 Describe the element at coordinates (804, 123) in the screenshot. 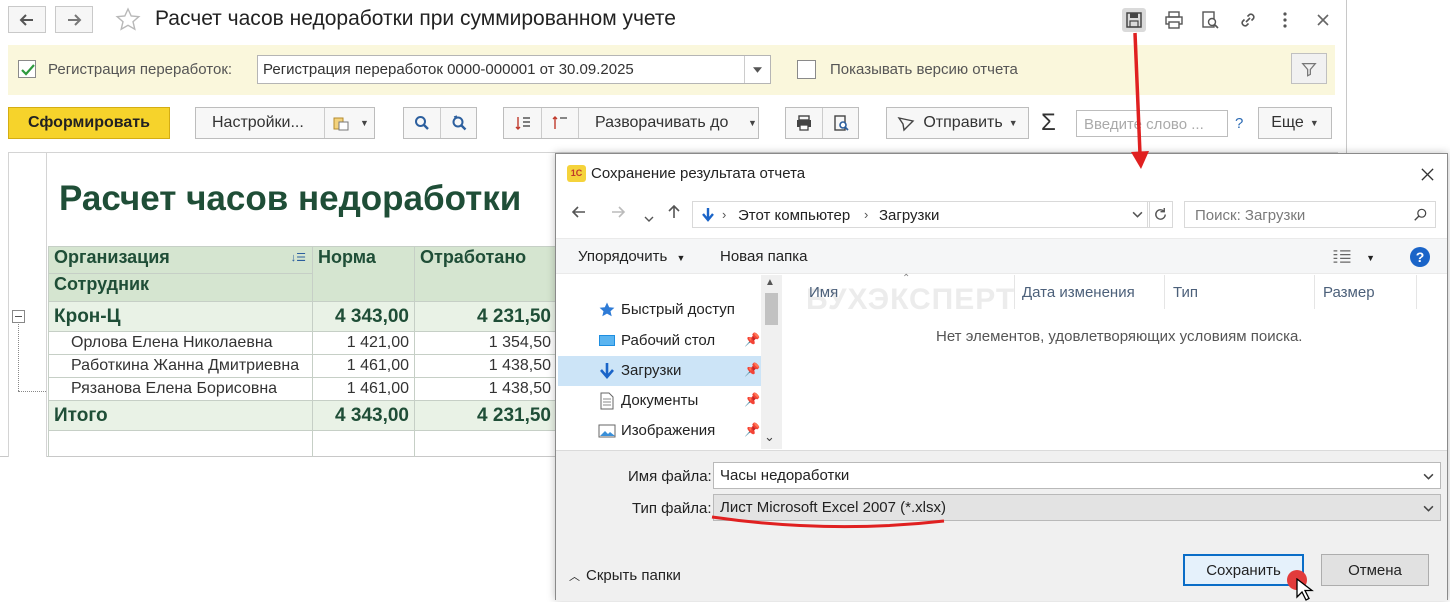

I see `print-button` at that location.